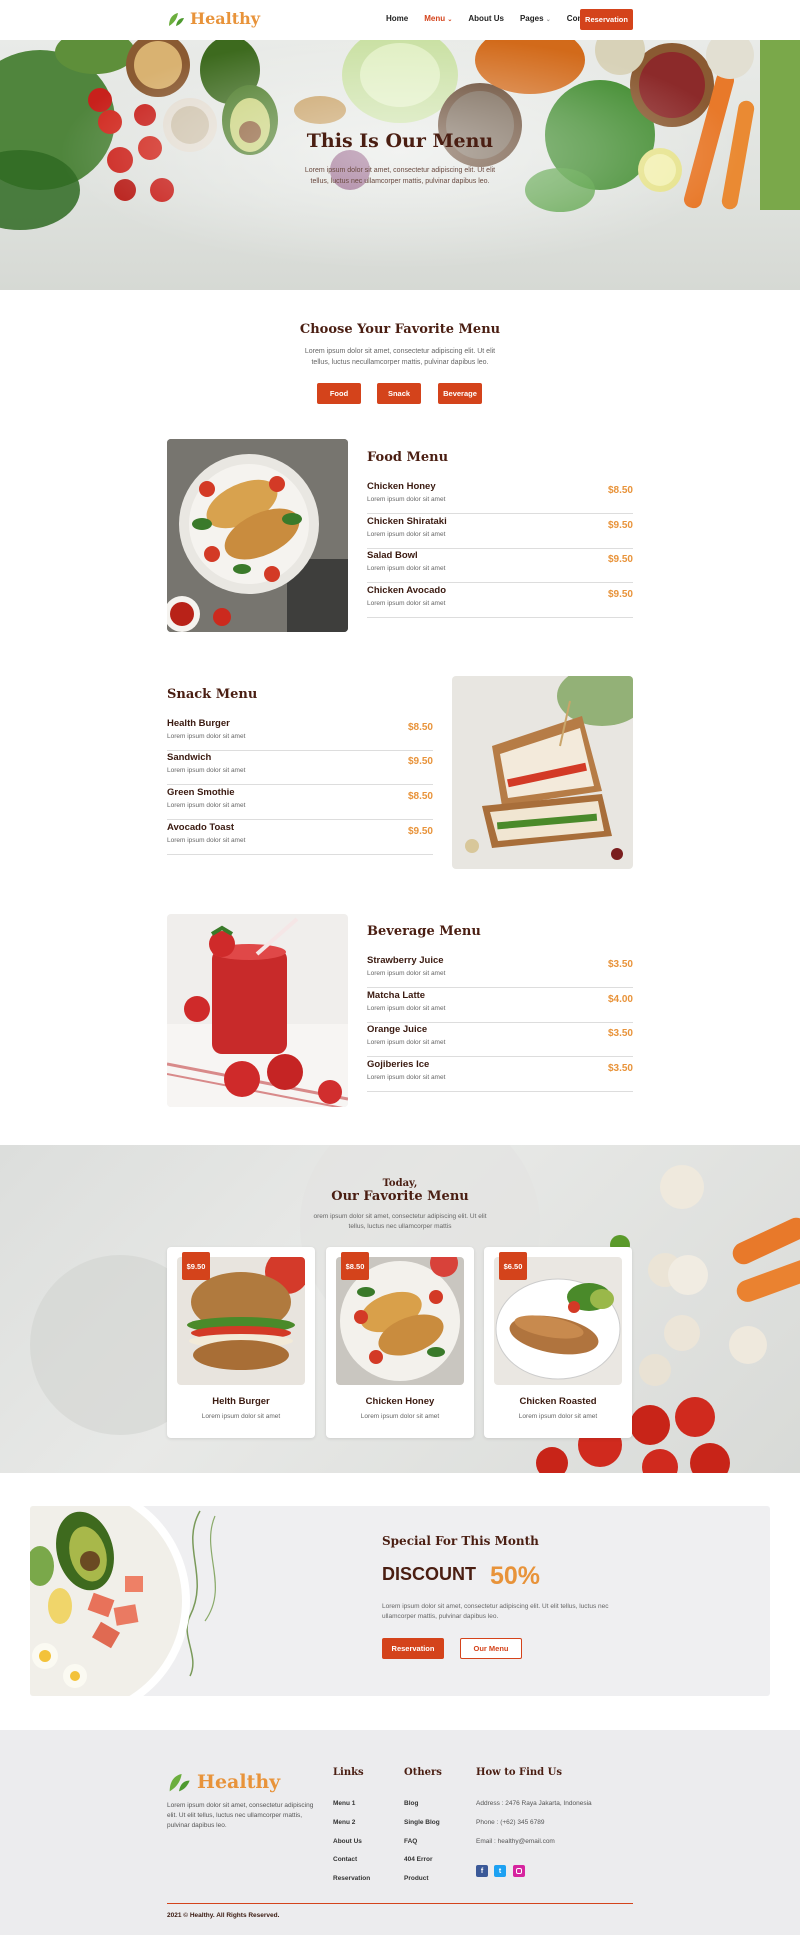 This screenshot has width=800, height=1935. What do you see at coordinates (345, 1859) in the screenshot?
I see `footer-link: Contact` at bounding box center [345, 1859].